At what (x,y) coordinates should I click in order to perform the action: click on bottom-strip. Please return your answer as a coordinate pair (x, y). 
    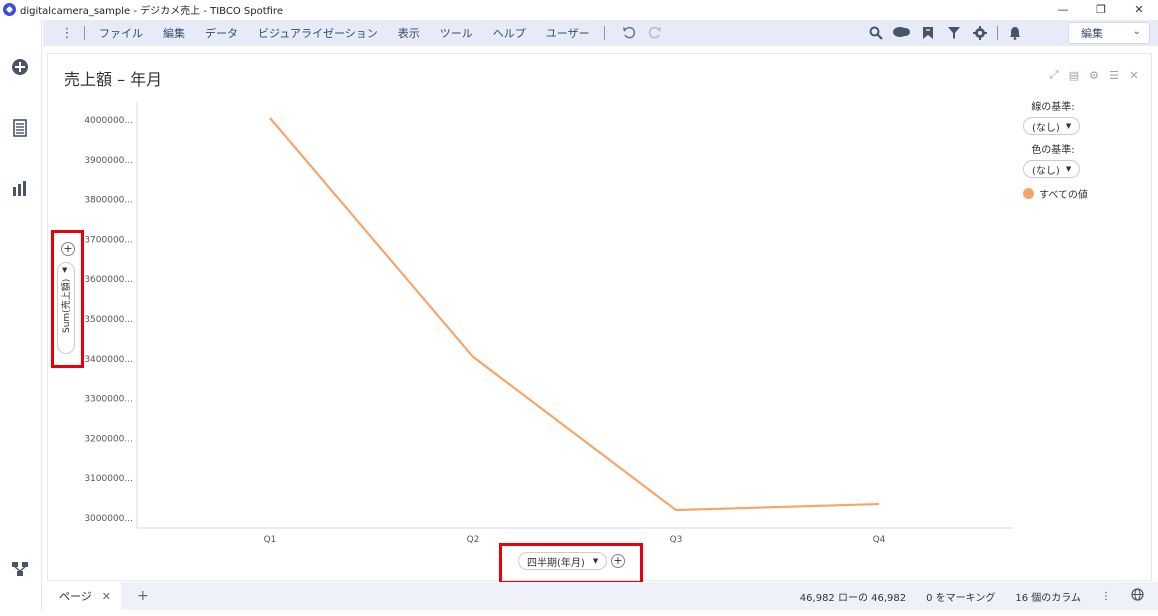
    Looking at the image, I should click on (579, 613).